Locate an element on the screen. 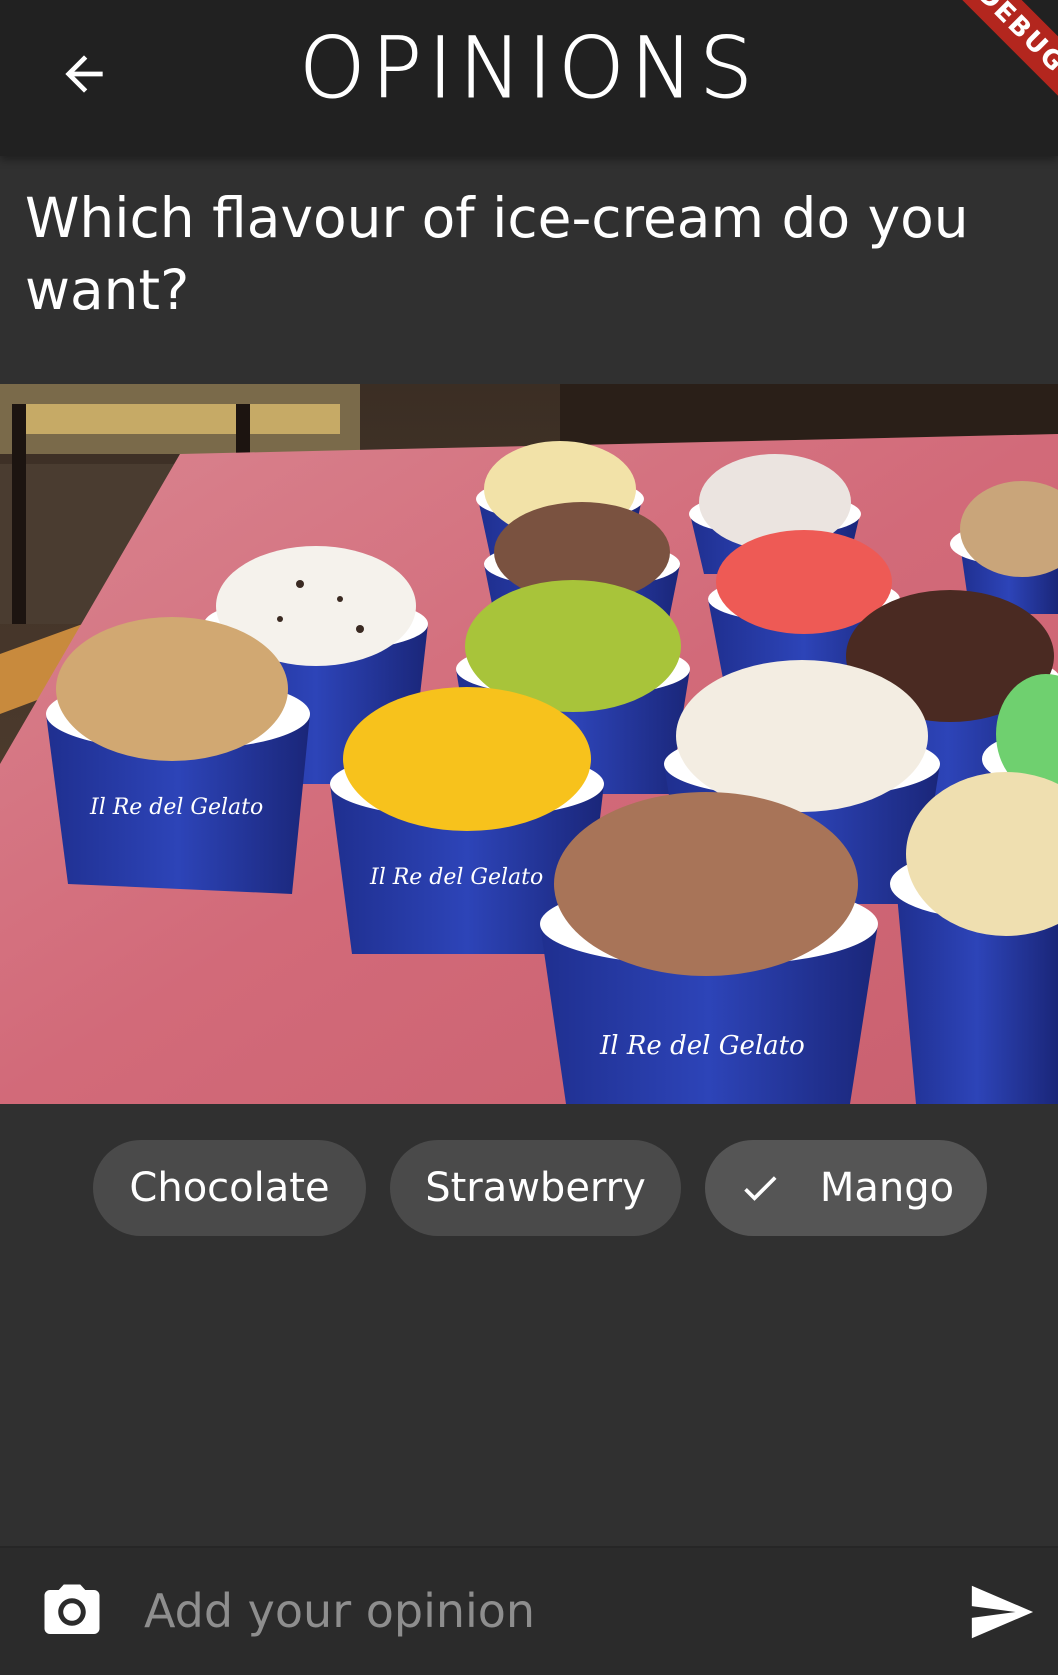 This screenshot has width=1058, height=1675. send-icon is located at coordinates (1002, 1612).